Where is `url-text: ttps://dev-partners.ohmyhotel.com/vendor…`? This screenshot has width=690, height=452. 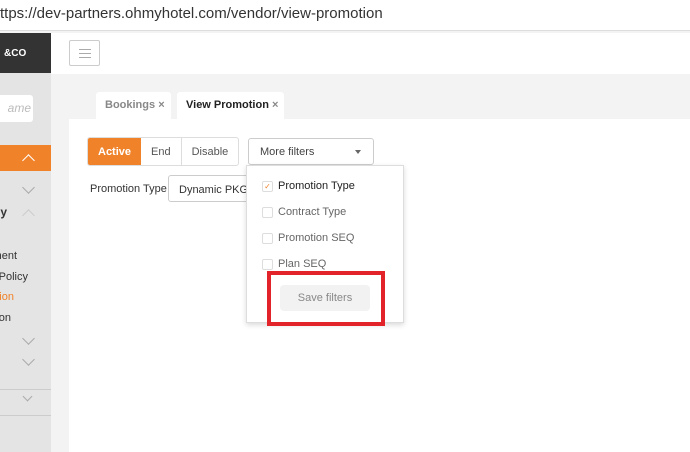 url-text: ttps://dev-partners.ohmyhotel.com/vendor… is located at coordinates (191, 13).